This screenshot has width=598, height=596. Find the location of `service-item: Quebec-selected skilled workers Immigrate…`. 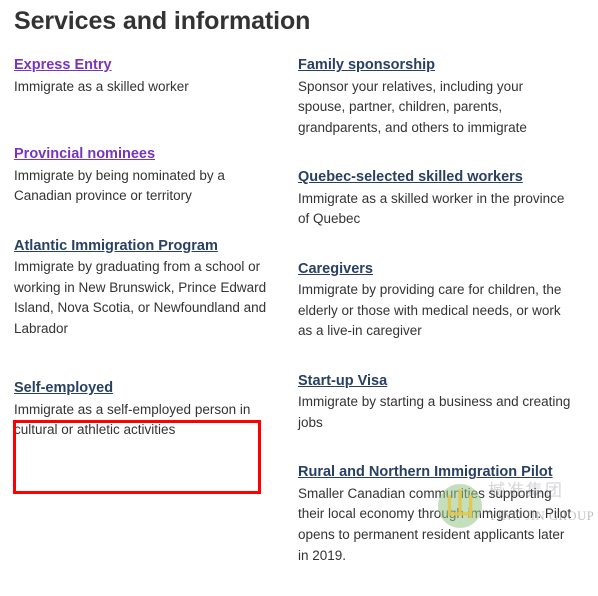

service-item: Quebec-selected skilled workers Immigrate… is located at coordinates (445, 199).